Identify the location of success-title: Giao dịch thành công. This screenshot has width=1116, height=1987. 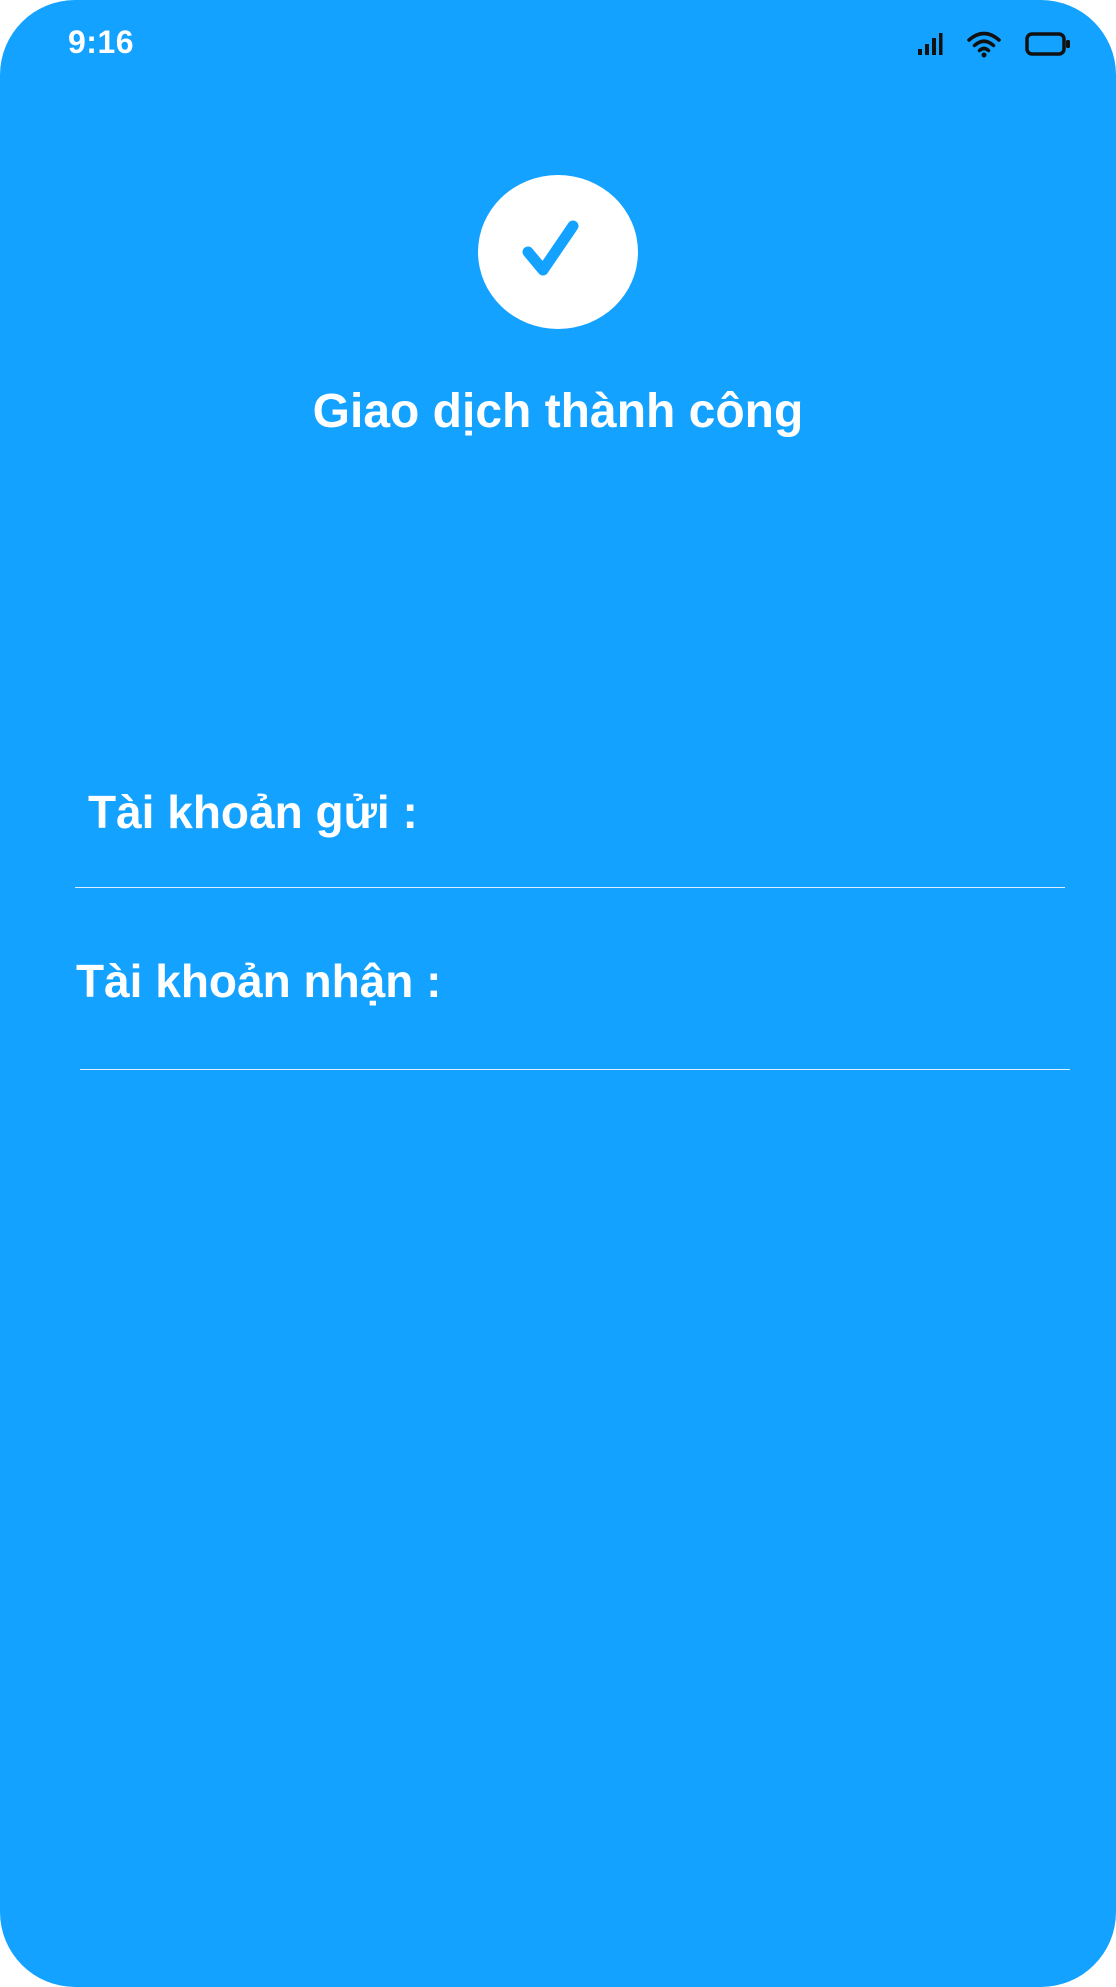
(558, 411).